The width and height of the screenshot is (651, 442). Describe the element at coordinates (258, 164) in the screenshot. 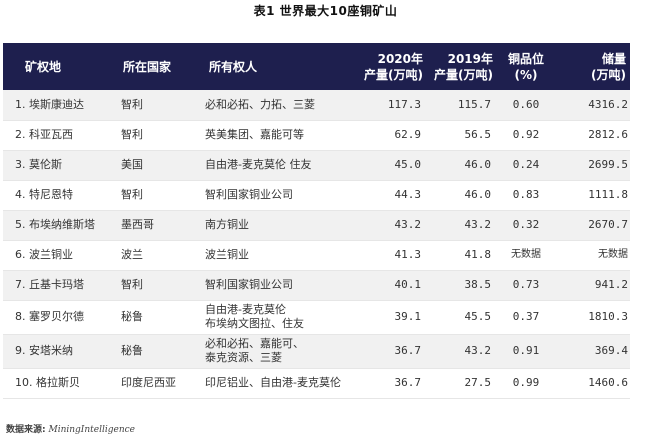

I see `owner-line: 自由港-麦克莫伦 住友` at that location.